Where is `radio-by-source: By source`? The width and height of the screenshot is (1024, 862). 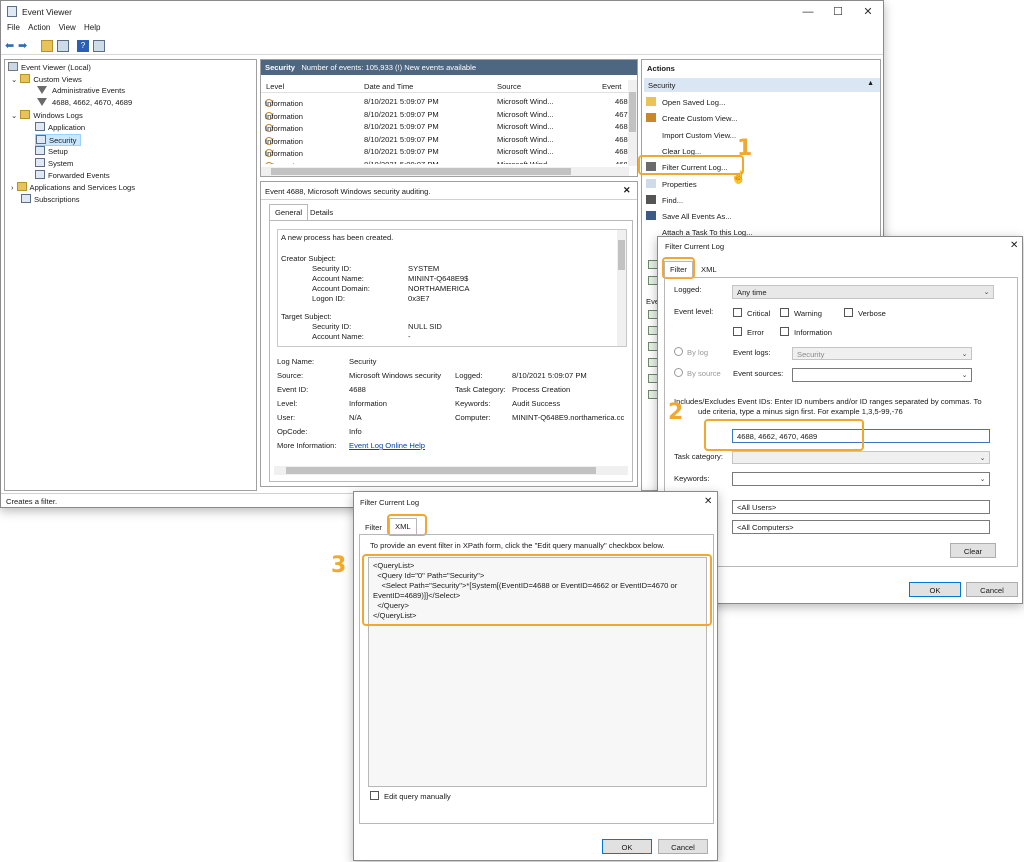
radio-by-source: By source is located at coordinates (697, 373).